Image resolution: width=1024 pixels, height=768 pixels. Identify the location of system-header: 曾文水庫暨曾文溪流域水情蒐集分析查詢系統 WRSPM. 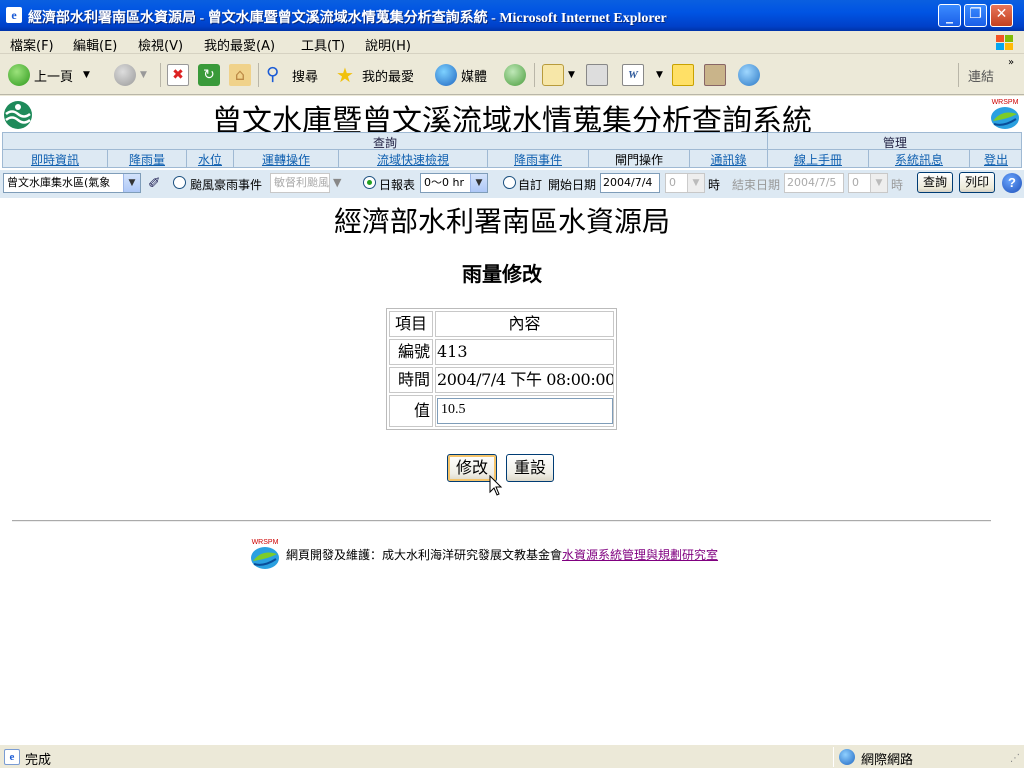
(512, 117).